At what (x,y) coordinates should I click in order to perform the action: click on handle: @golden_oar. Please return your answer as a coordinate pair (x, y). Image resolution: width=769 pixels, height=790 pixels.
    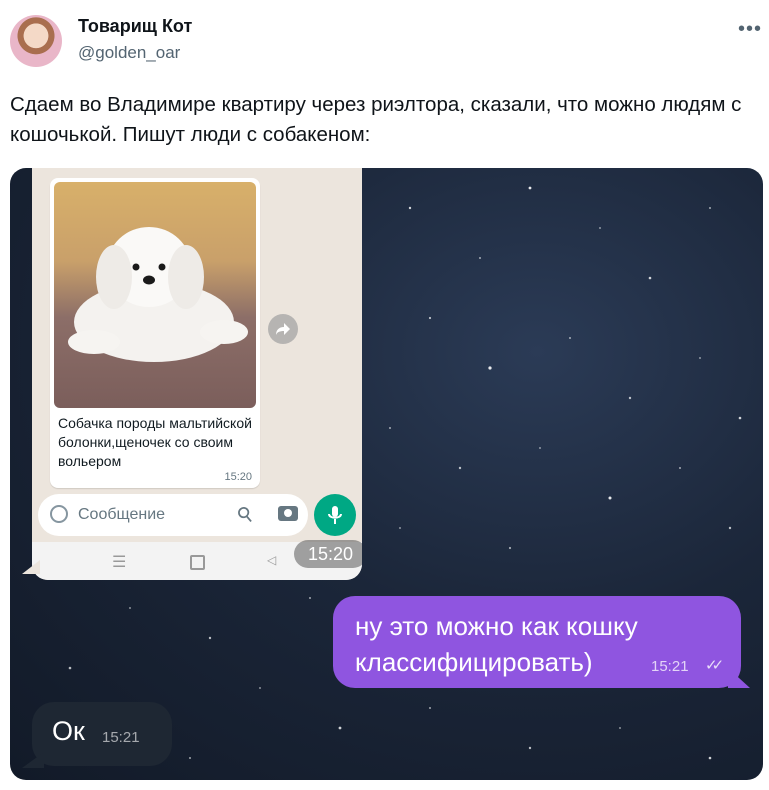
    Looking at the image, I should click on (129, 53).